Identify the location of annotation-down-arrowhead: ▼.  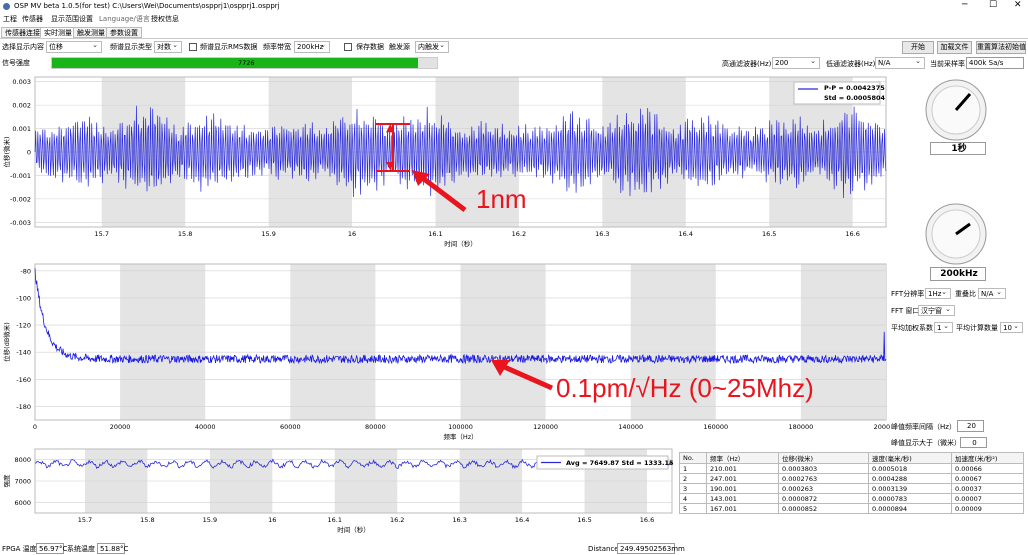
(390, 165).